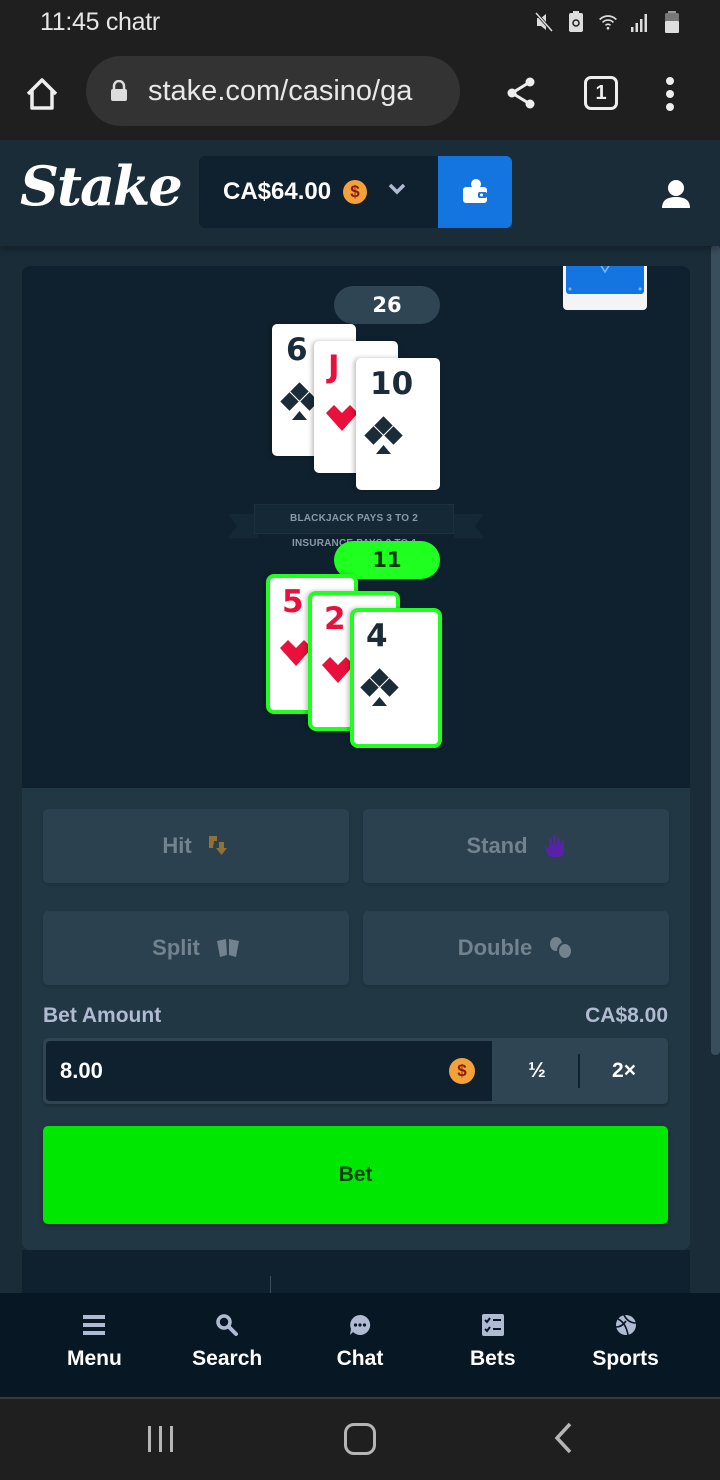 This screenshot has width=720, height=1480. I want to click on share-icon, so click(521, 93).